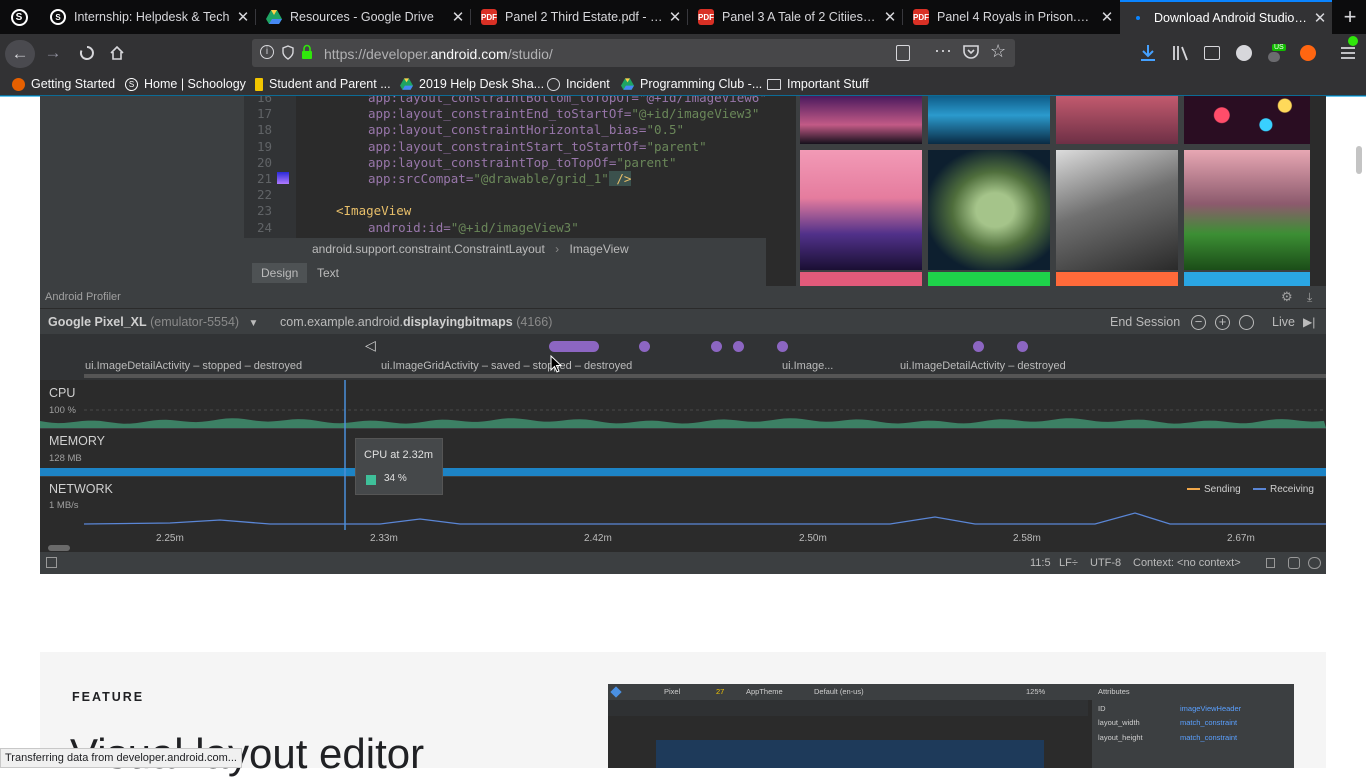 Image resolution: width=1366 pixels, height=778 pixels. What do you see at coordinates (1222, 489) in the screenshot?
I see `sending-label: Sending` at bounding box center [1222, 489].